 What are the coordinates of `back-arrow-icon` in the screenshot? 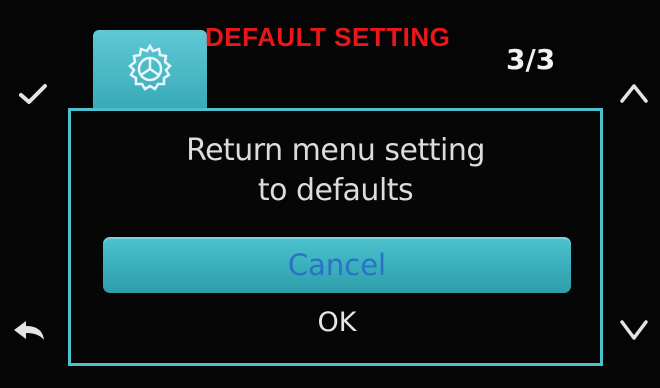 It's located at (29, 331).